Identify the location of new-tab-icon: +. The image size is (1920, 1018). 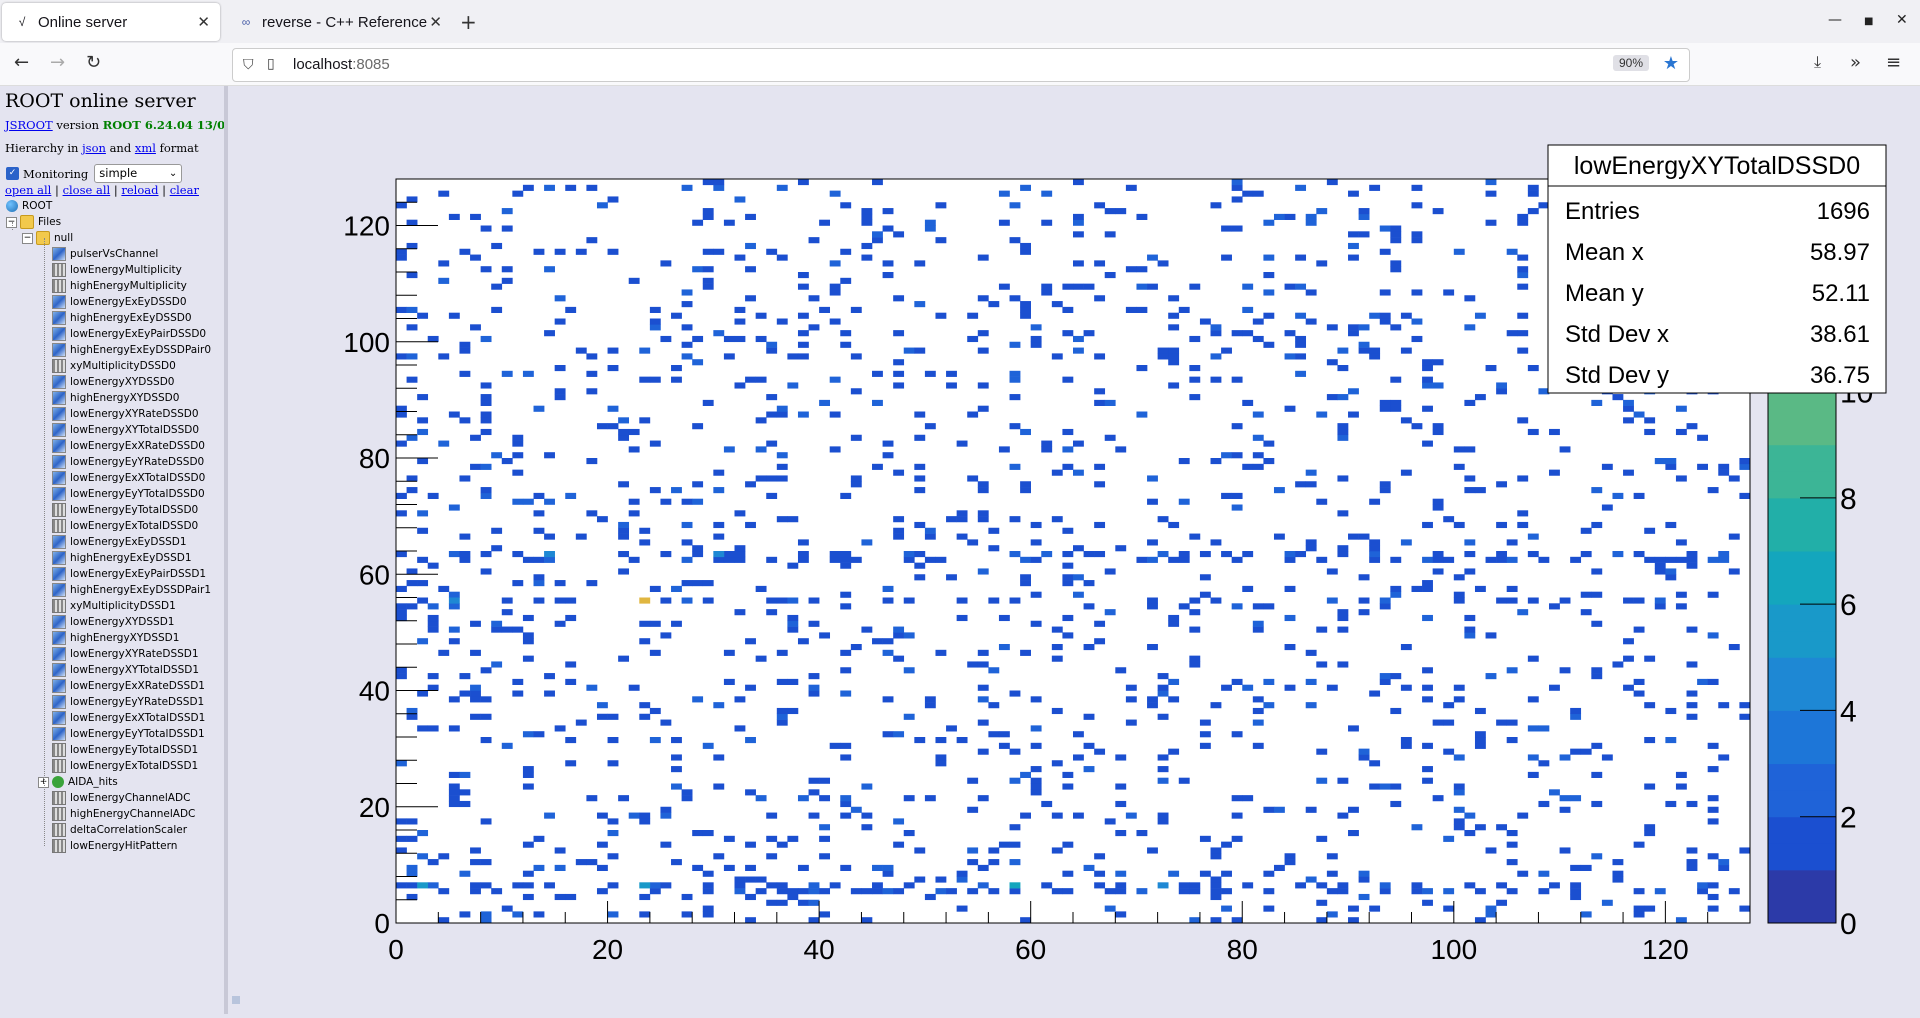
(468, 22).